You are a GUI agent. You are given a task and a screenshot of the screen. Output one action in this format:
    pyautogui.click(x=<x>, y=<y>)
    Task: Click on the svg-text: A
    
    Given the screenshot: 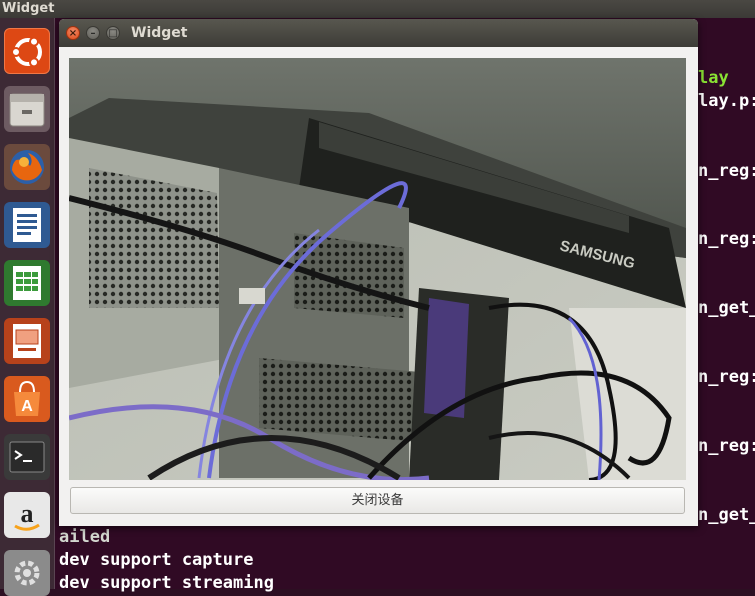 What is the action you would take?
    pyautogui.click(x=27, y=406)
    